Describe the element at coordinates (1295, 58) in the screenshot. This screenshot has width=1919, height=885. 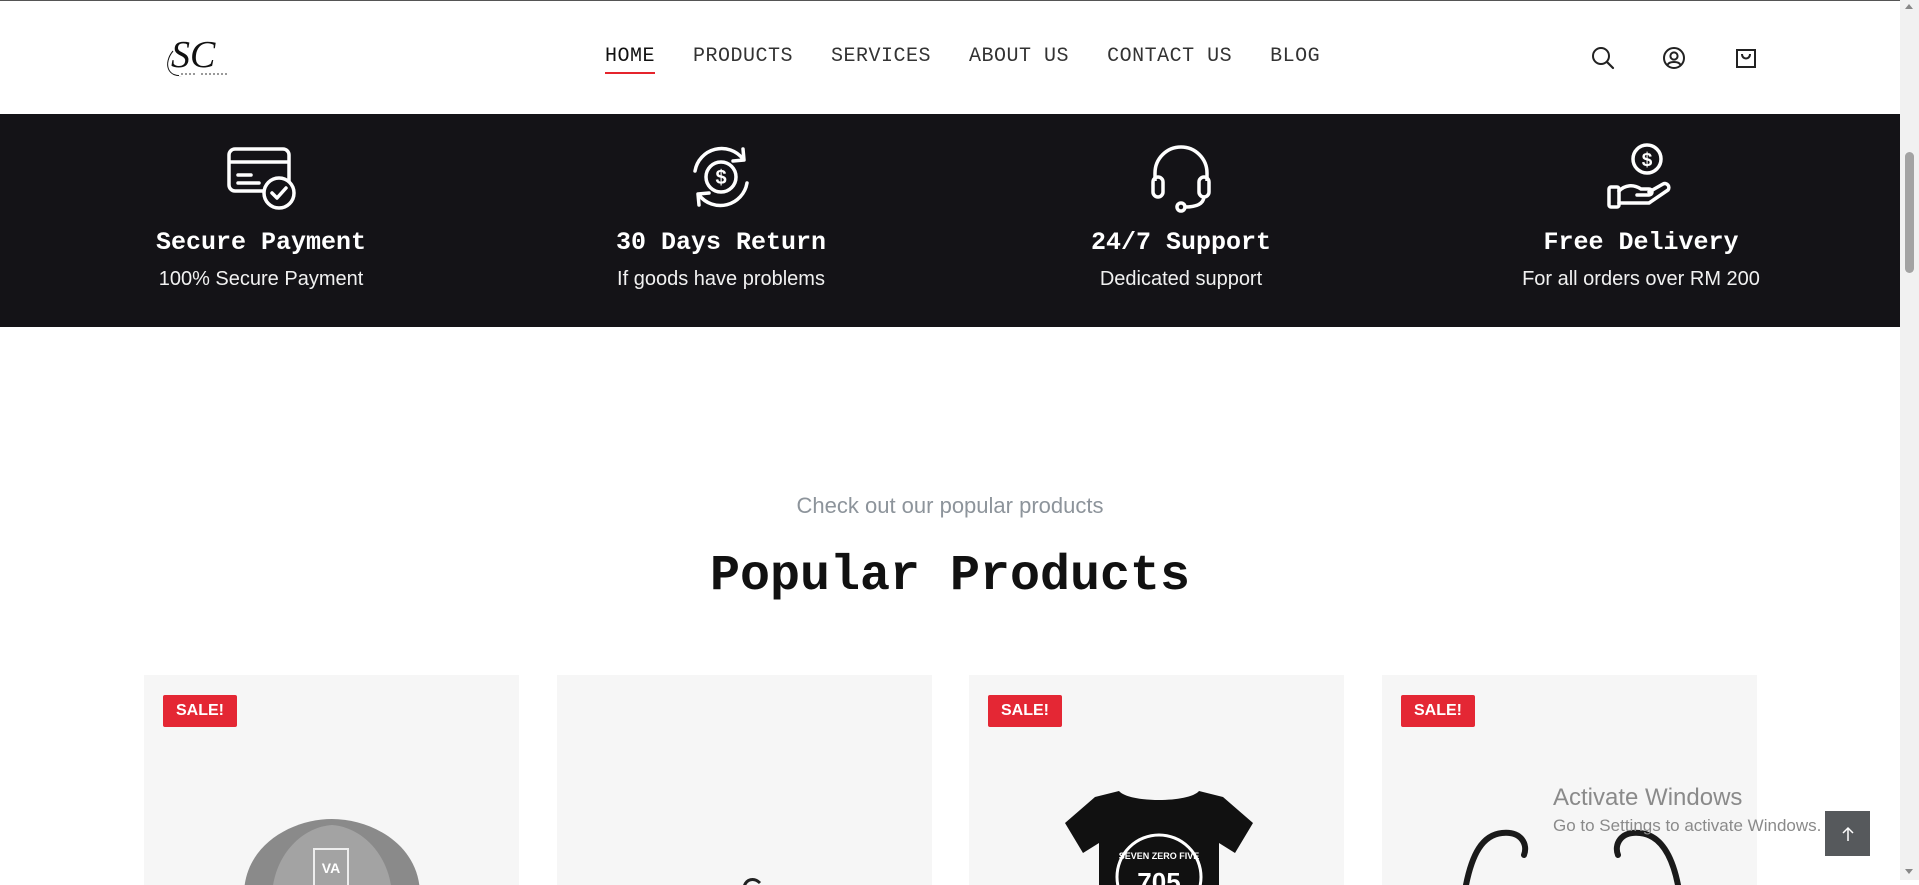
I see `nav-blog: BLOG` at that location.